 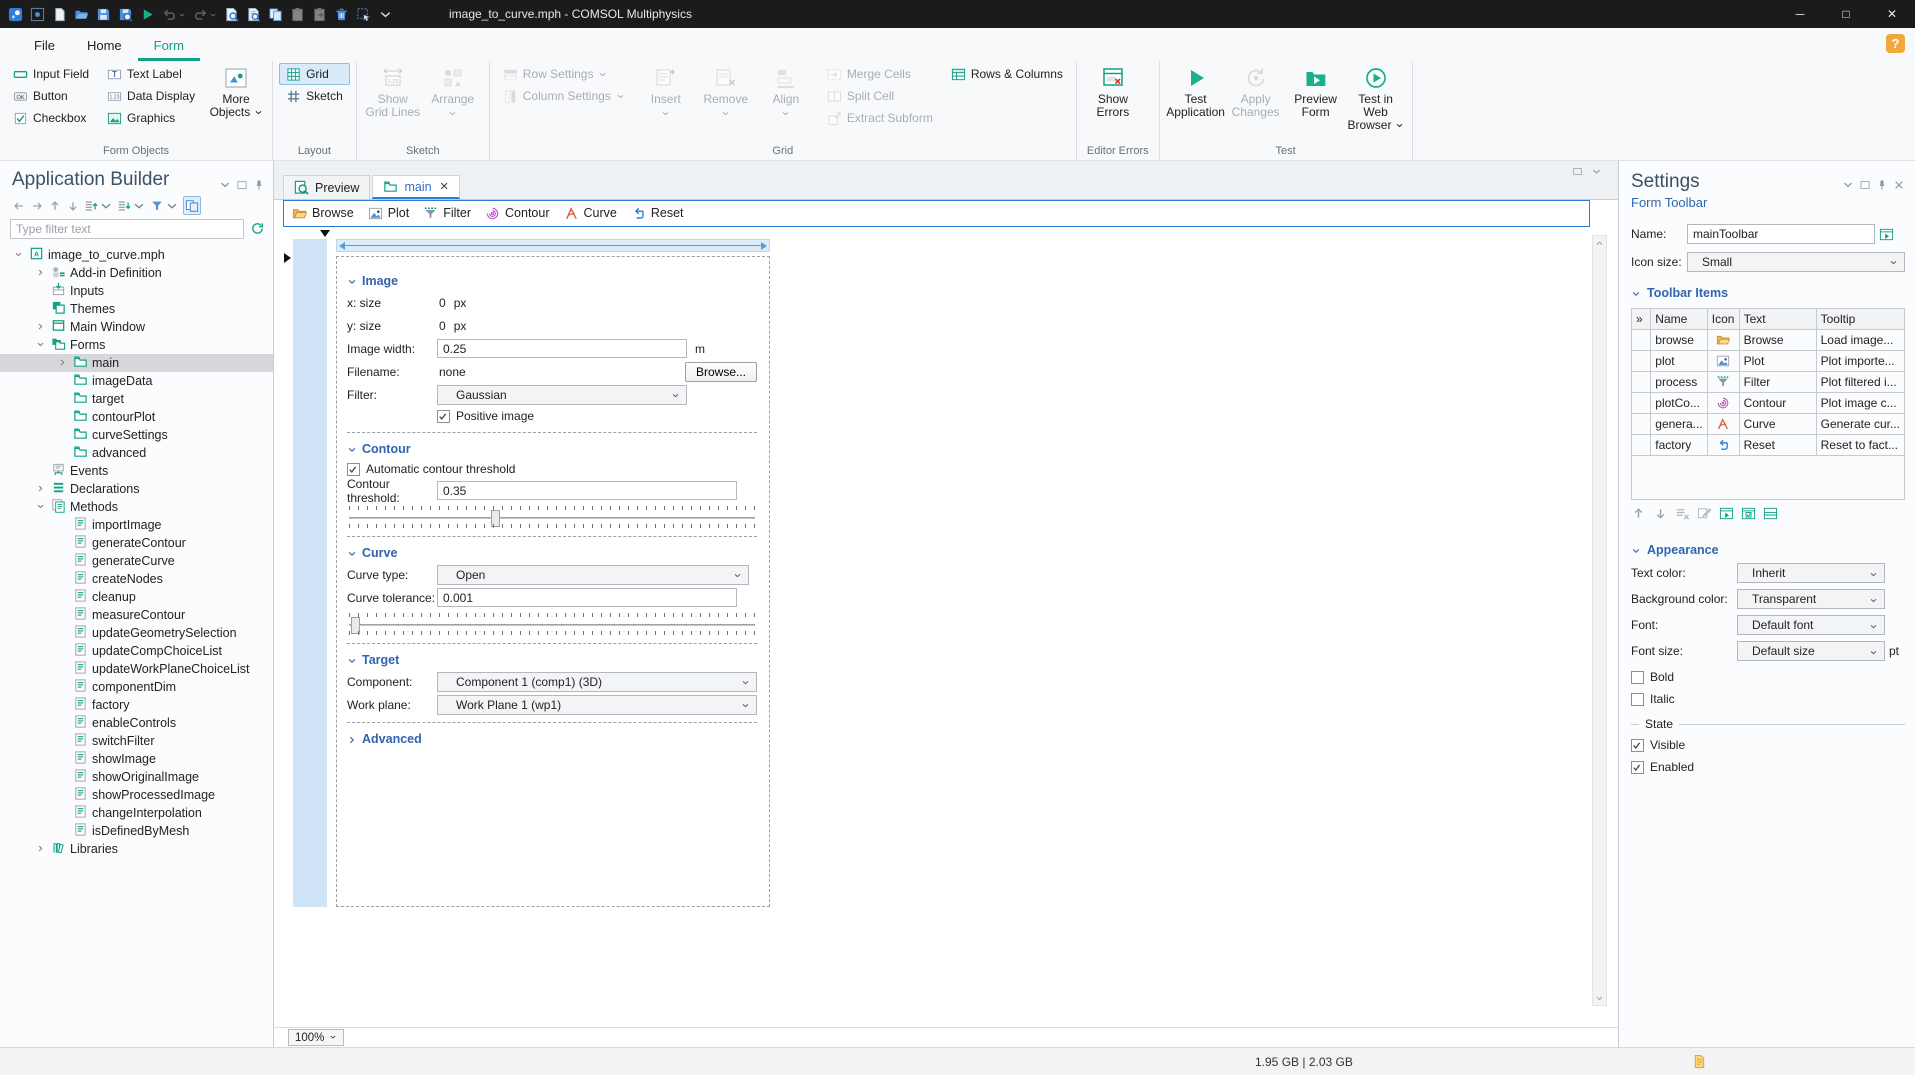 I want to click on tree-item-declarations: Declarations, so click(x=136, y=489).